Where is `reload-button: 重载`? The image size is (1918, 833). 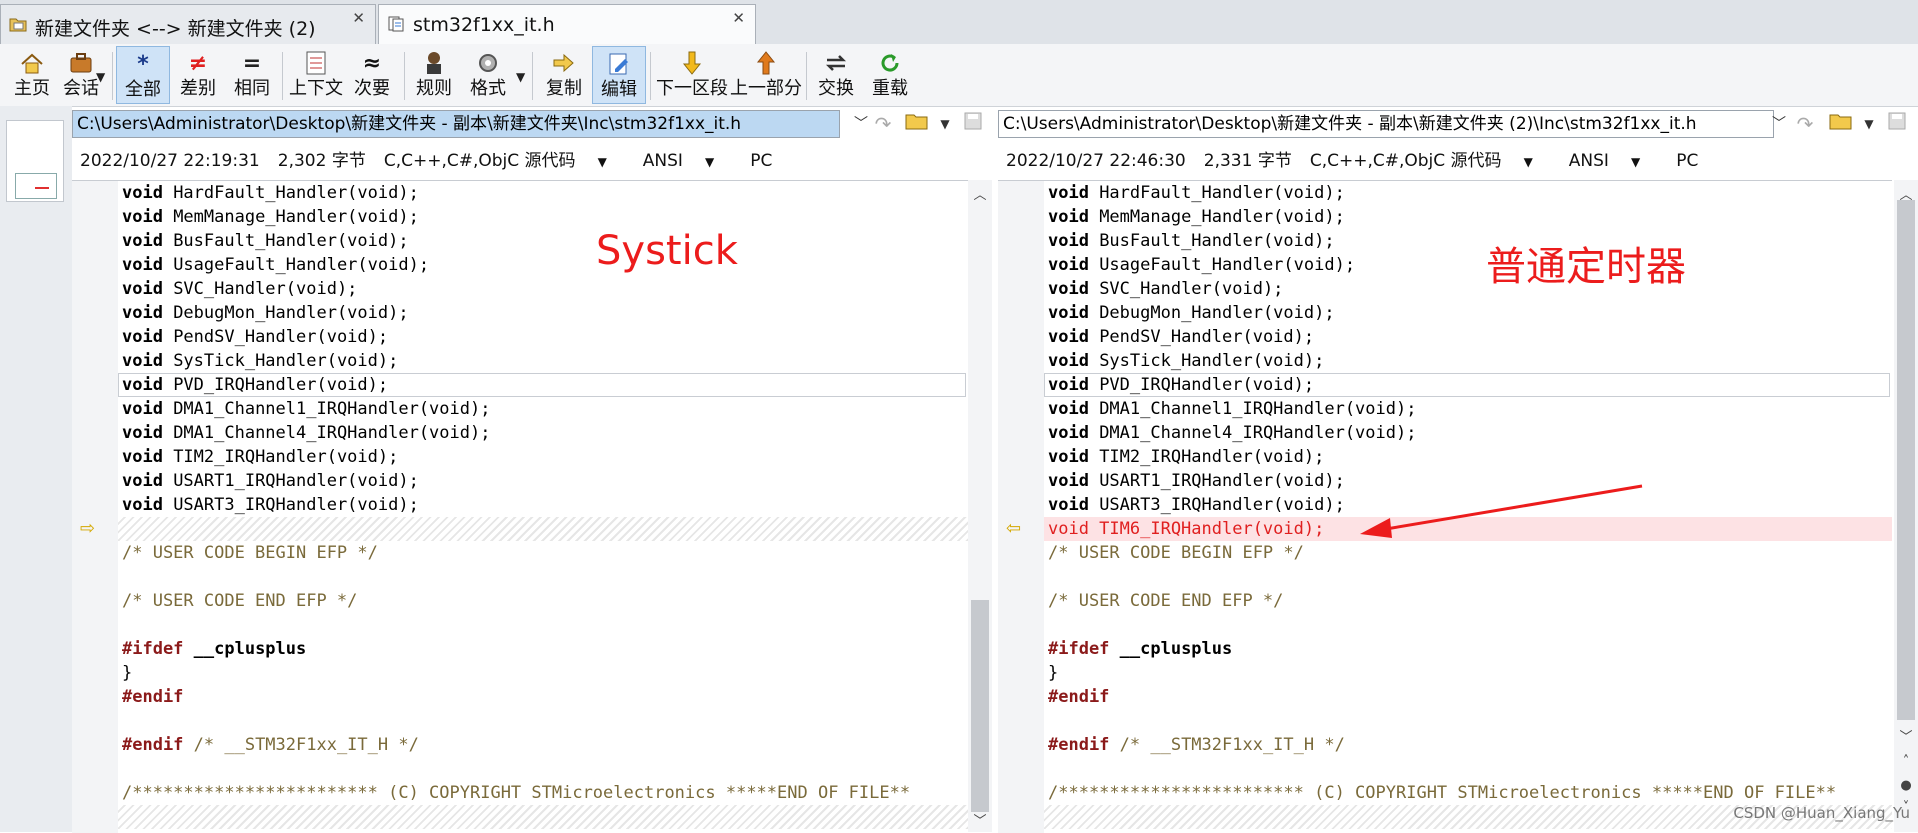
reload-button: 重载 is located at coordinates (890, 75).